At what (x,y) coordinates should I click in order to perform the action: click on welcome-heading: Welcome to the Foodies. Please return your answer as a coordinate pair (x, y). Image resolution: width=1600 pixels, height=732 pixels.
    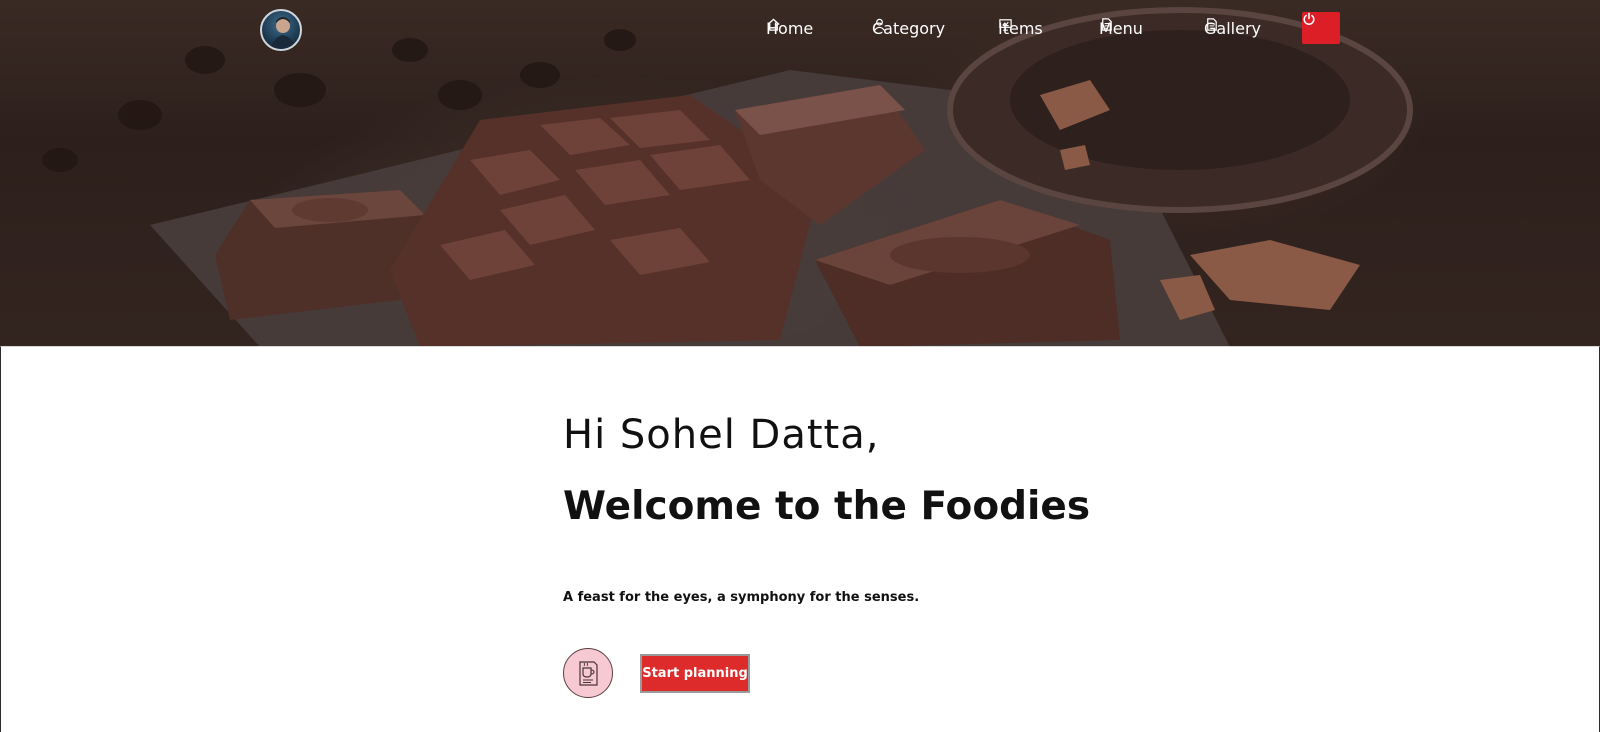
    Looking at the image, I should click on (827, 506).